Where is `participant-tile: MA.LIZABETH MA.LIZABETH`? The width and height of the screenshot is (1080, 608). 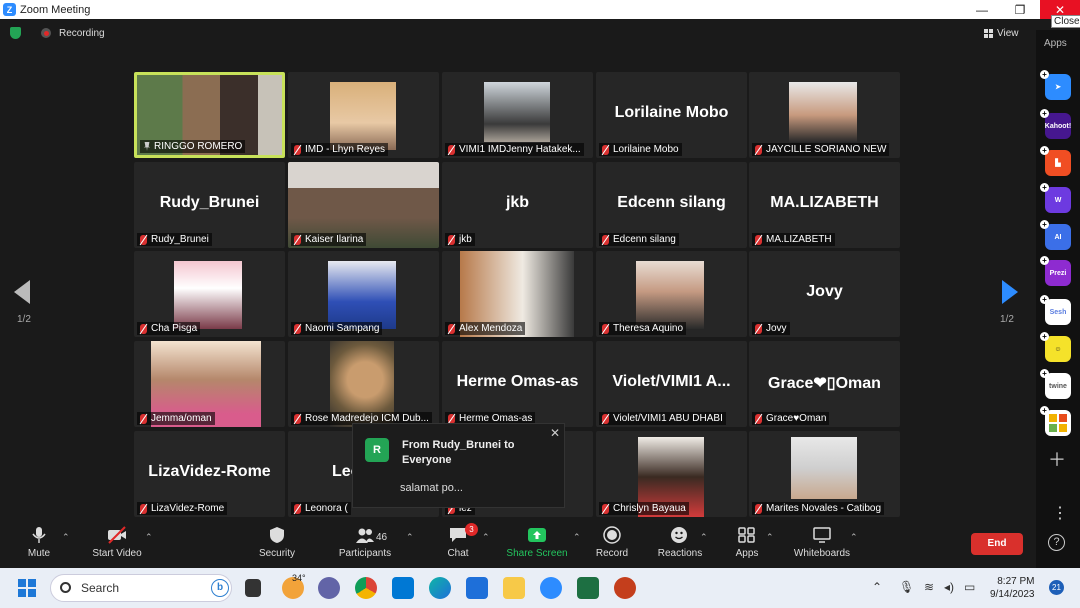 participant-tile: MA.LIZABETH MA.LIZABETH is located at coordinates (824, 205).